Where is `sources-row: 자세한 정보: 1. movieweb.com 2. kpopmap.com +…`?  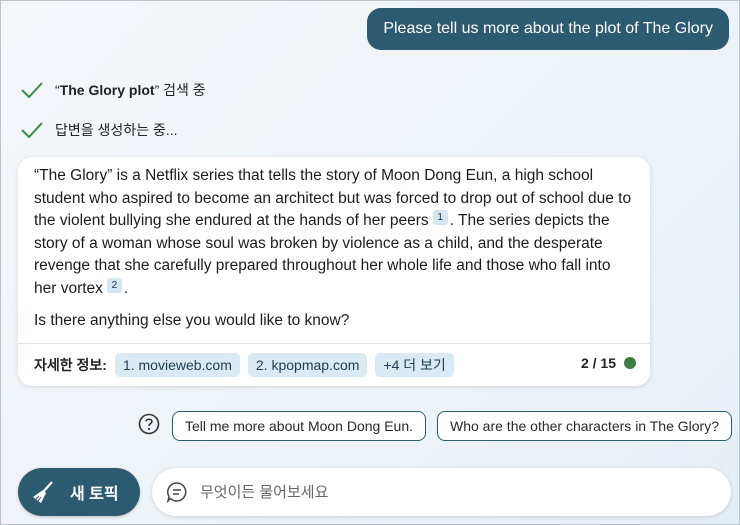 sources-row: 자세한 정보: 1. movieweb.com 2. kpopmap.com +… is located at coordinates (248, 365).